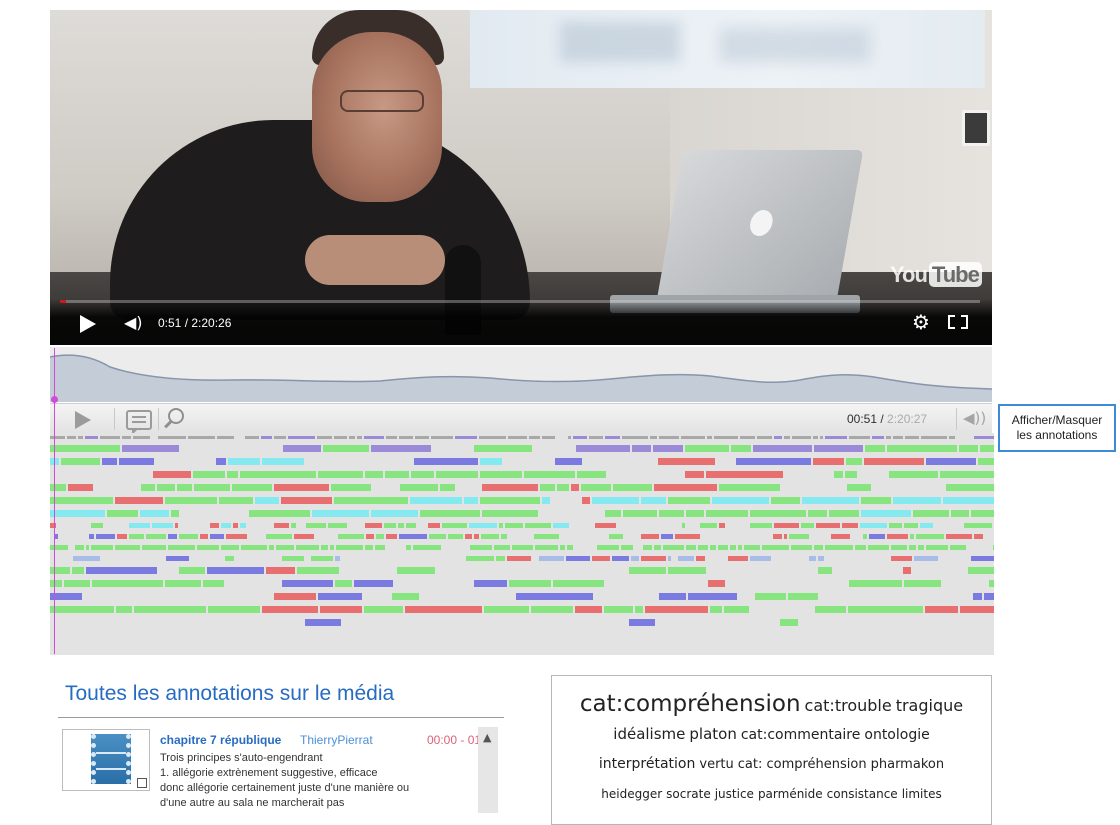 This screenshot has width=1120, height=825. Describe the element at coordinates (922, 794) in the screenshot. I see `tag-link: limites` at that location.